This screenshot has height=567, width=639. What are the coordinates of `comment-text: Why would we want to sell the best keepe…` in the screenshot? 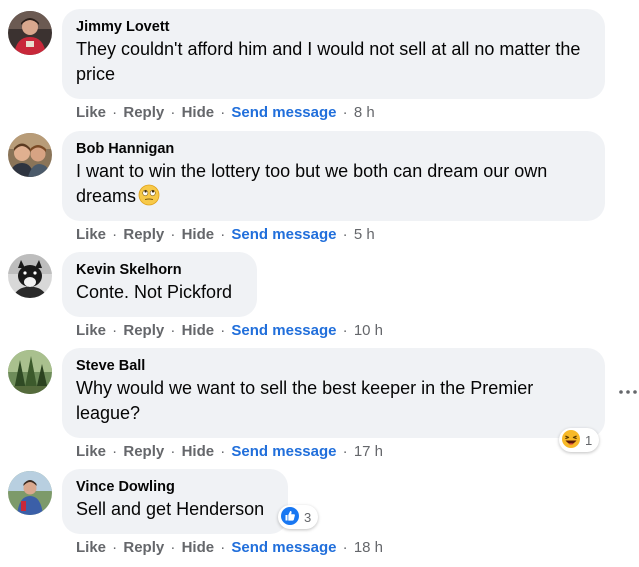 It's located at (305, 400).